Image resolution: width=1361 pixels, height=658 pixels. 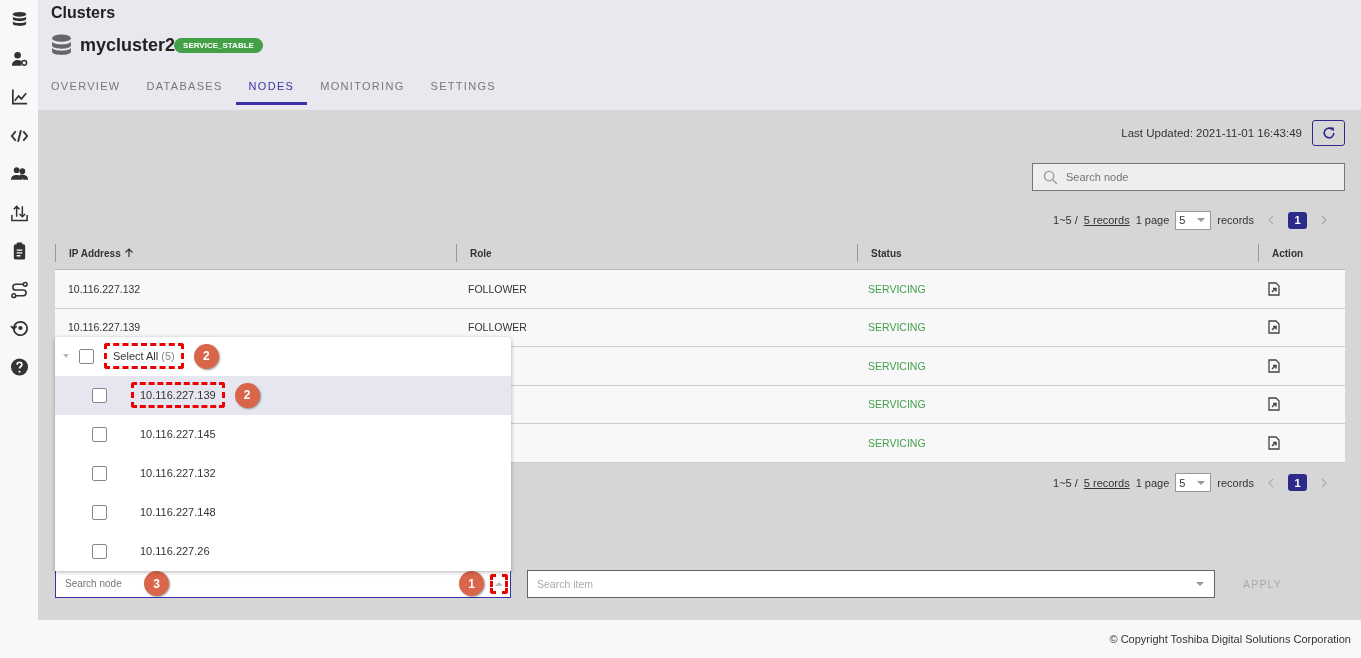 I want to click on tab: NODES, so click(x=271, y=87).